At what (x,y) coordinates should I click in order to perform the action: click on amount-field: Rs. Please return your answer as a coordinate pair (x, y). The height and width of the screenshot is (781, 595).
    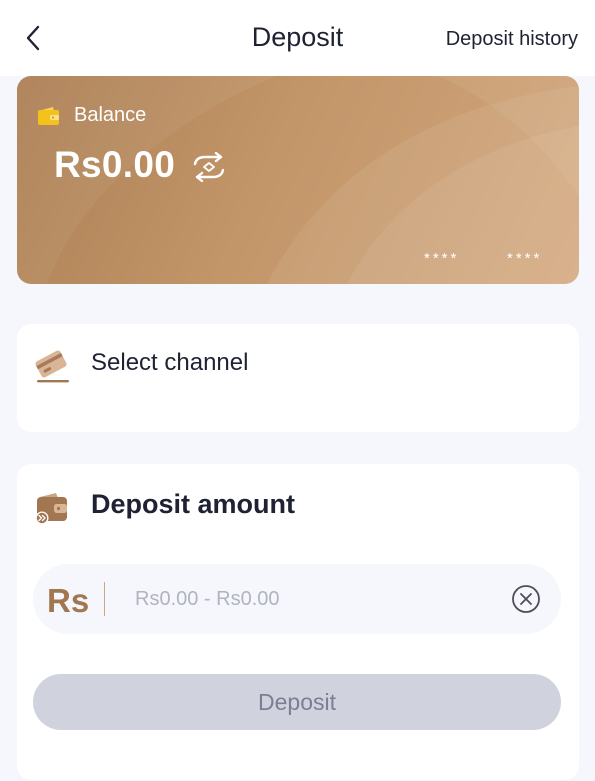
    Looking at the image, I should click on (297, 599).